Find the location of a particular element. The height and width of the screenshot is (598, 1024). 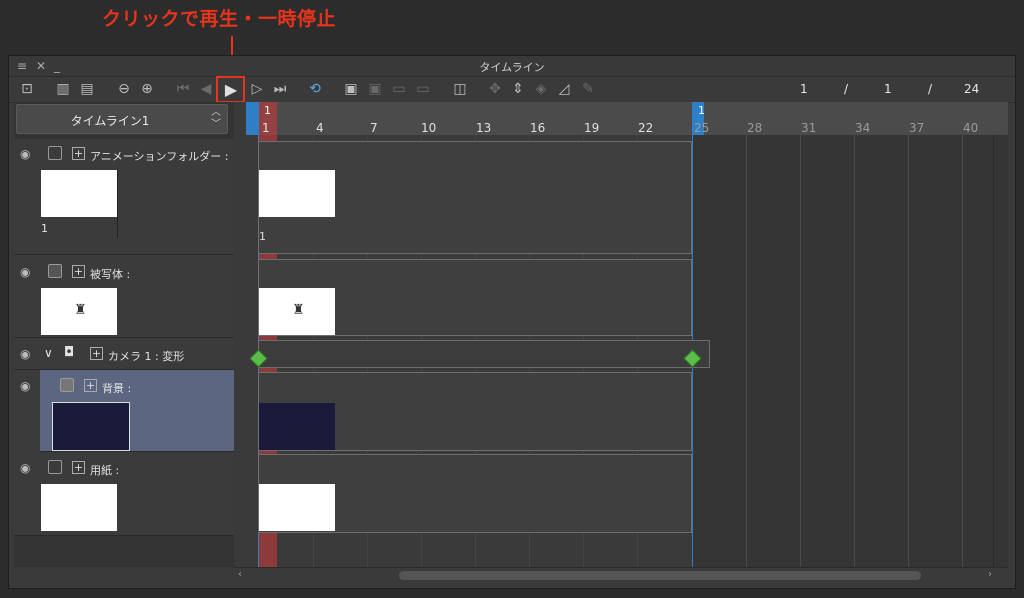

layer-thumbnail: ♜ is located at coordinates (79, 311).